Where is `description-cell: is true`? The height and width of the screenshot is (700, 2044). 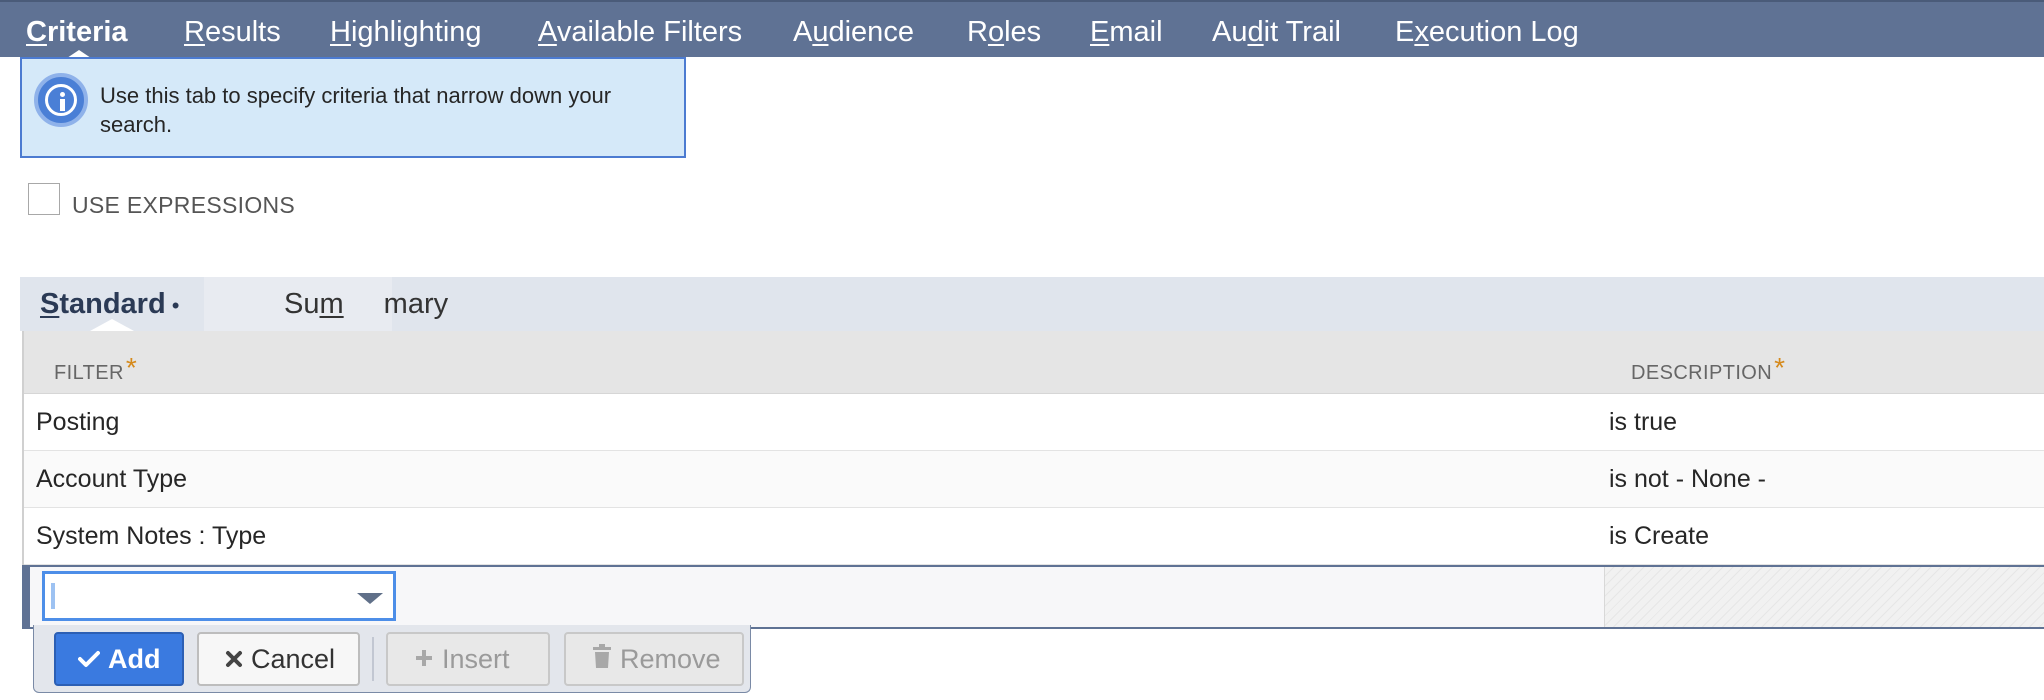
description-cell: is true is located at coordinates (1643, 422).